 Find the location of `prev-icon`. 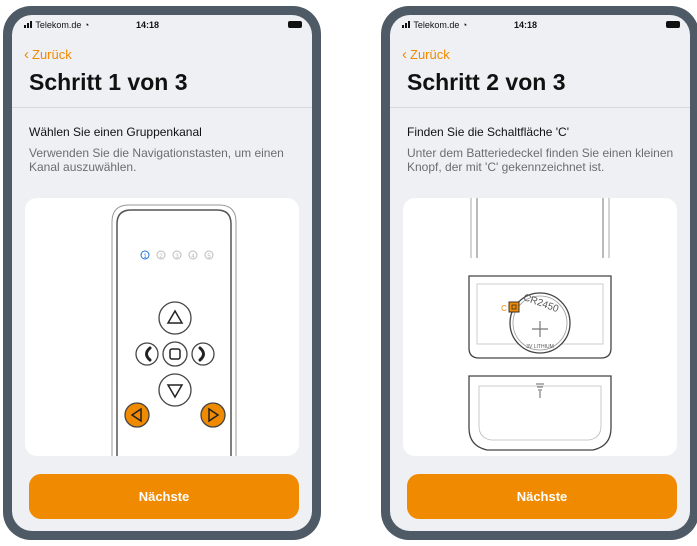

prev-icon is located at coordinates (147, 354).